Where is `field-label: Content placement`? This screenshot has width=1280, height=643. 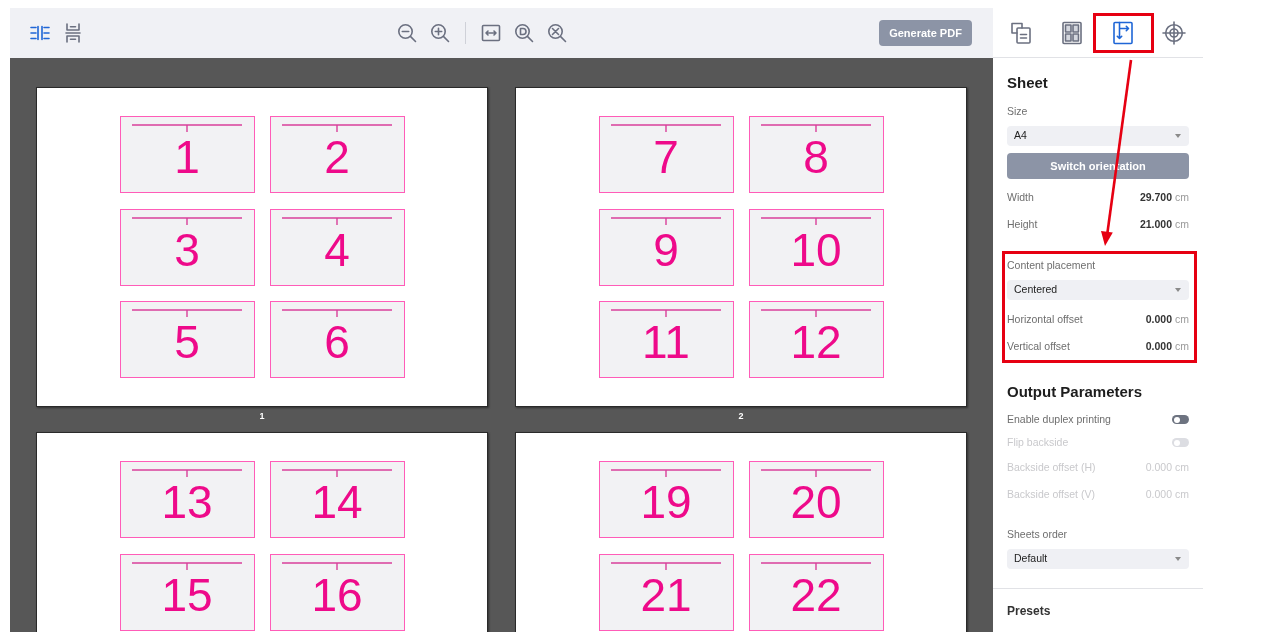 field-label: Content placement is located at coordinates (1052, 265).